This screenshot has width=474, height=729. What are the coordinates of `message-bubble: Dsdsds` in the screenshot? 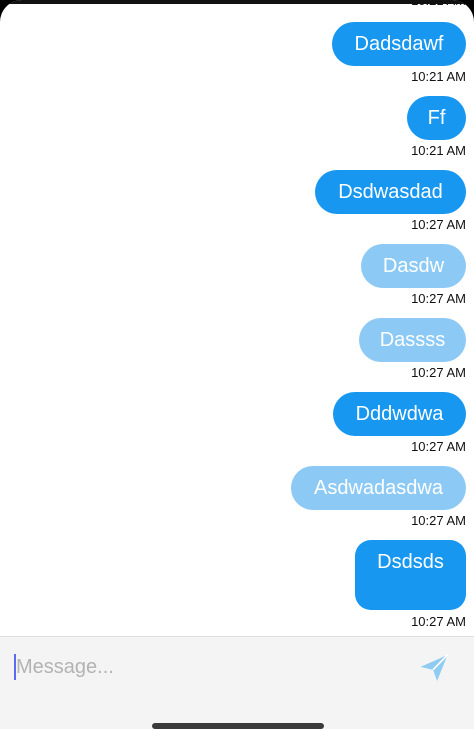 It's located at (410, 575).